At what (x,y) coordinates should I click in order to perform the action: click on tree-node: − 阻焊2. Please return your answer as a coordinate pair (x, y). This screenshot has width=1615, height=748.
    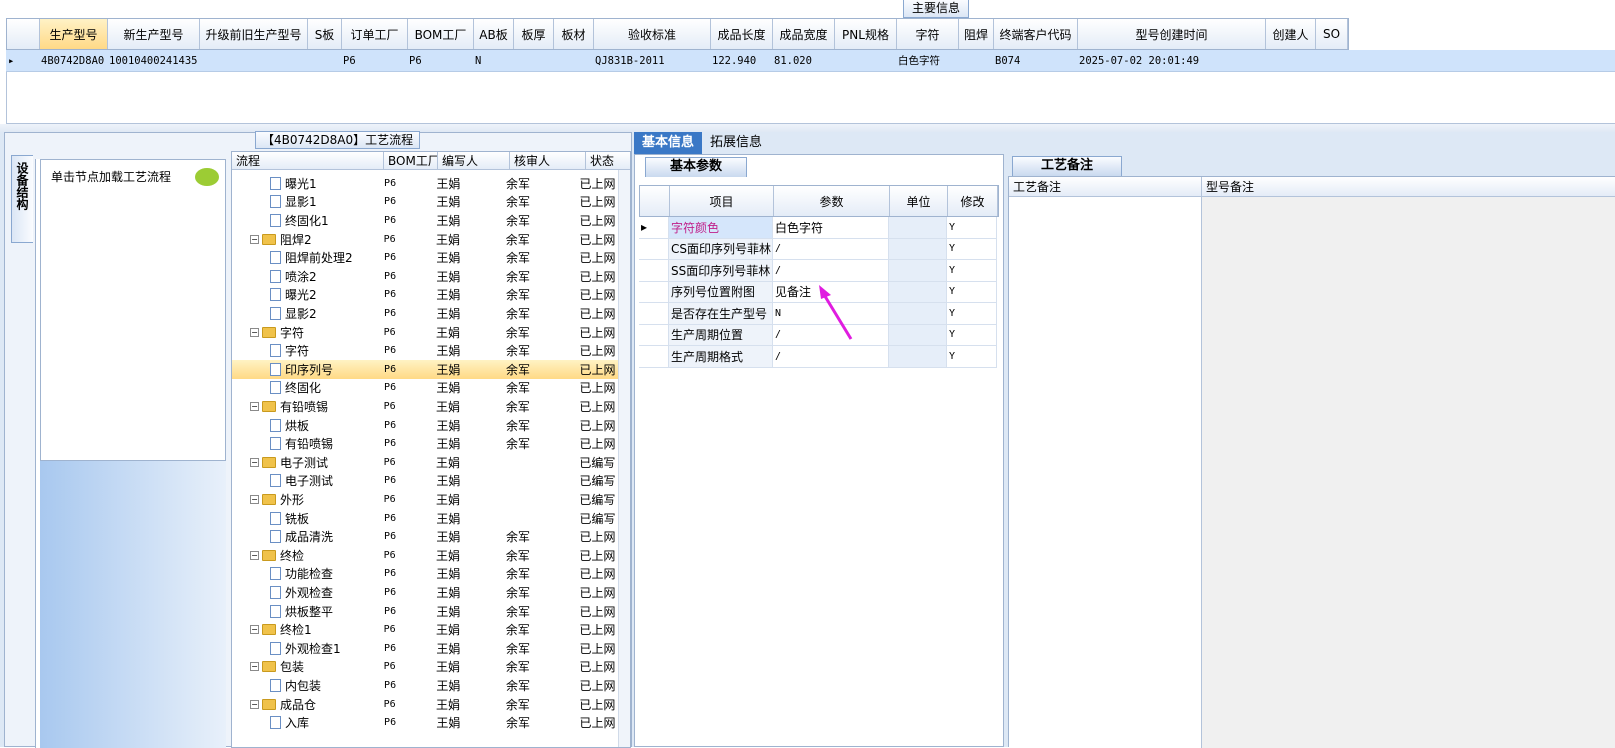
    Looking at the image, I should click on (306, 239).